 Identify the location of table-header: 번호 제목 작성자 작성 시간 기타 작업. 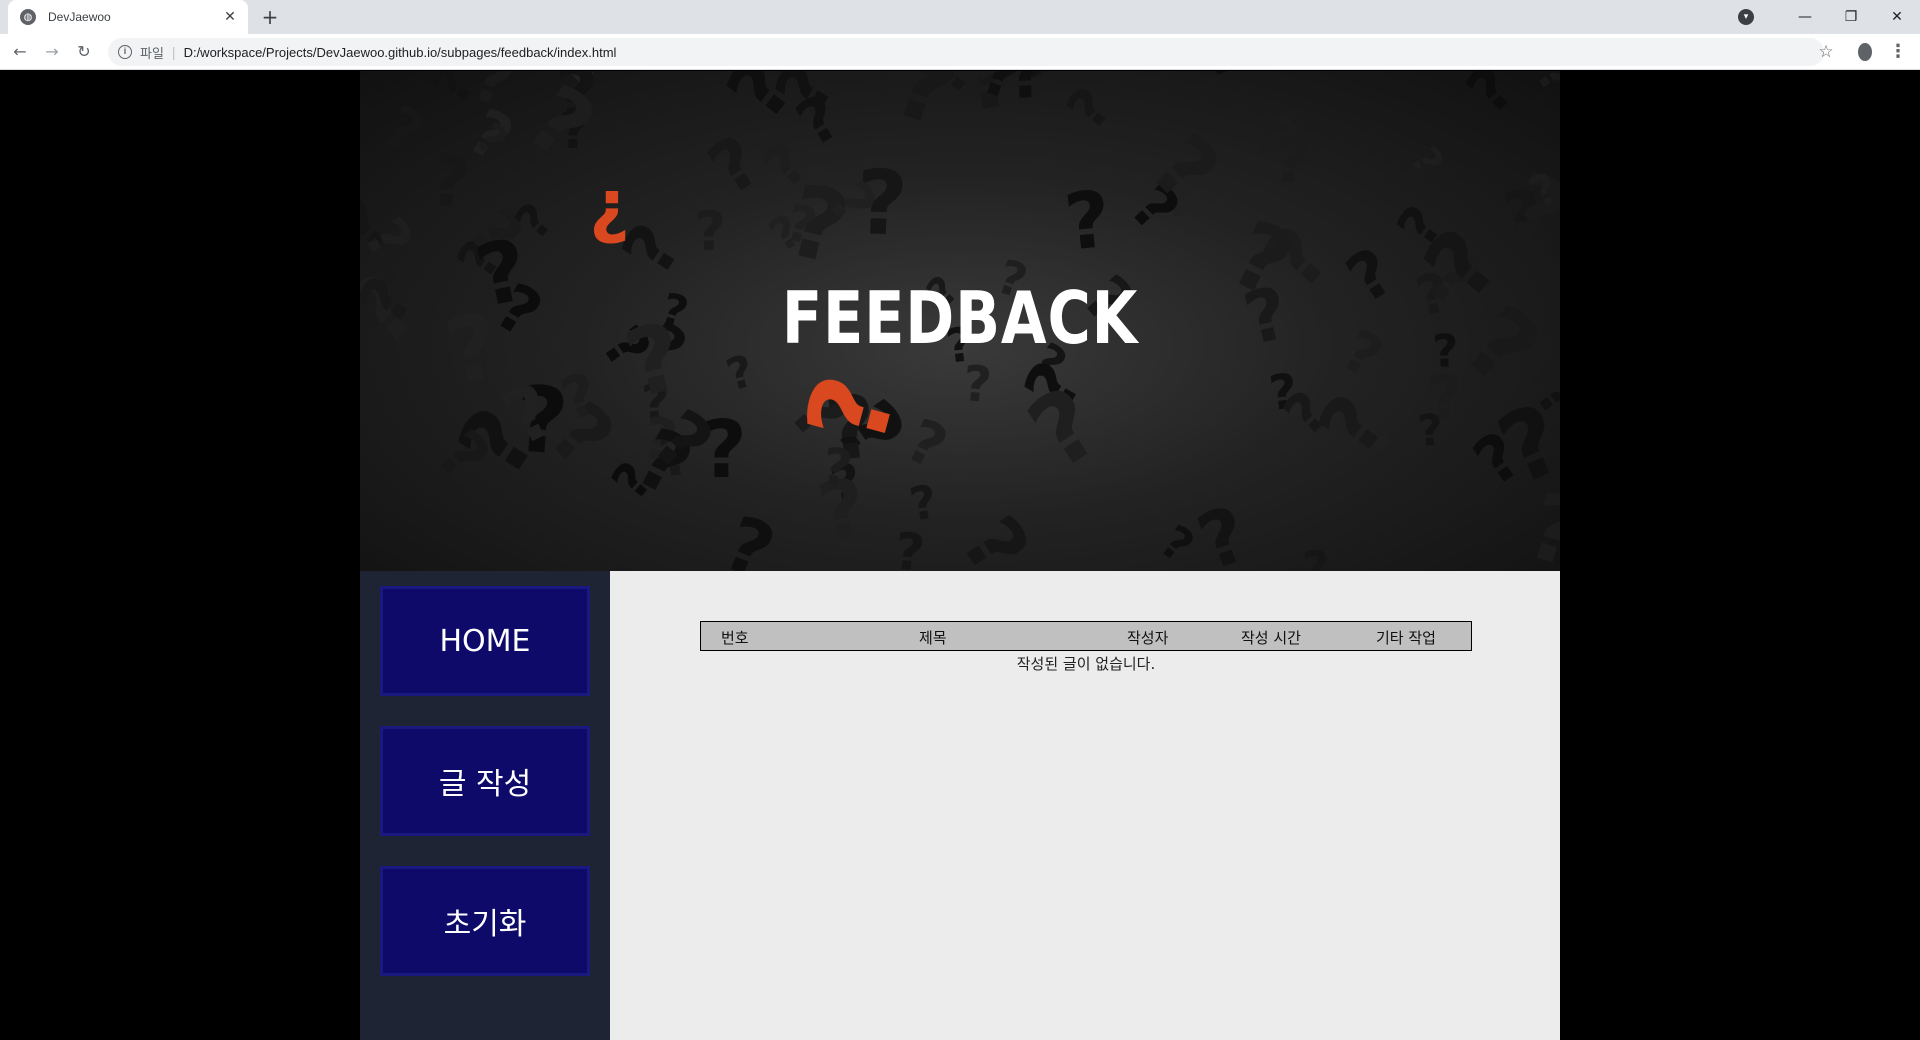
(1086, 636).